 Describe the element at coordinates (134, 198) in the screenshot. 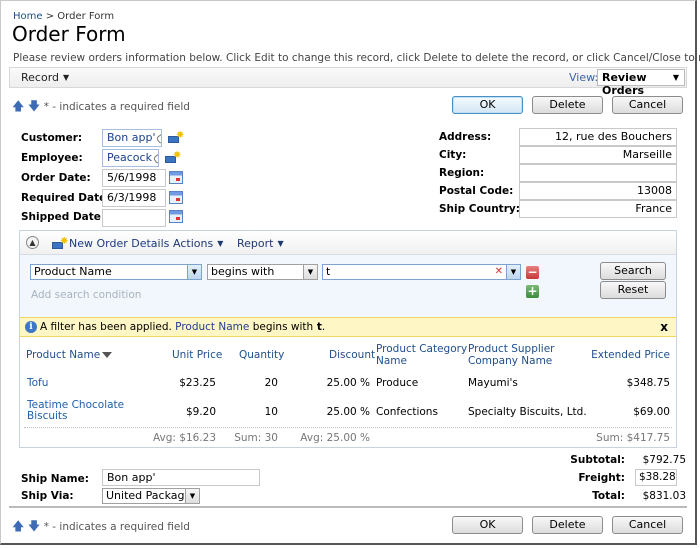

I see `required-date-input: 6/3/1998` at that location.